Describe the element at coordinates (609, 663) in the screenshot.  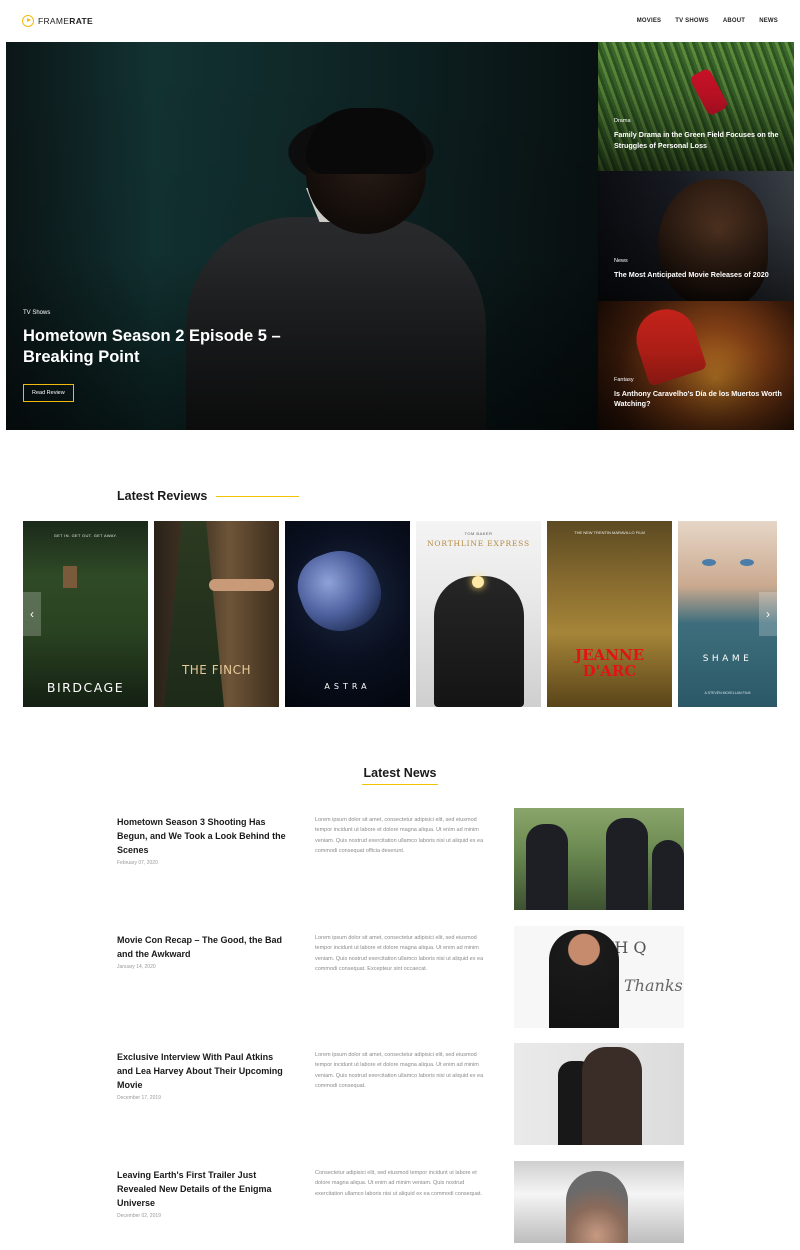
I see `poster-title: JEANNE D'ARC` at that location.